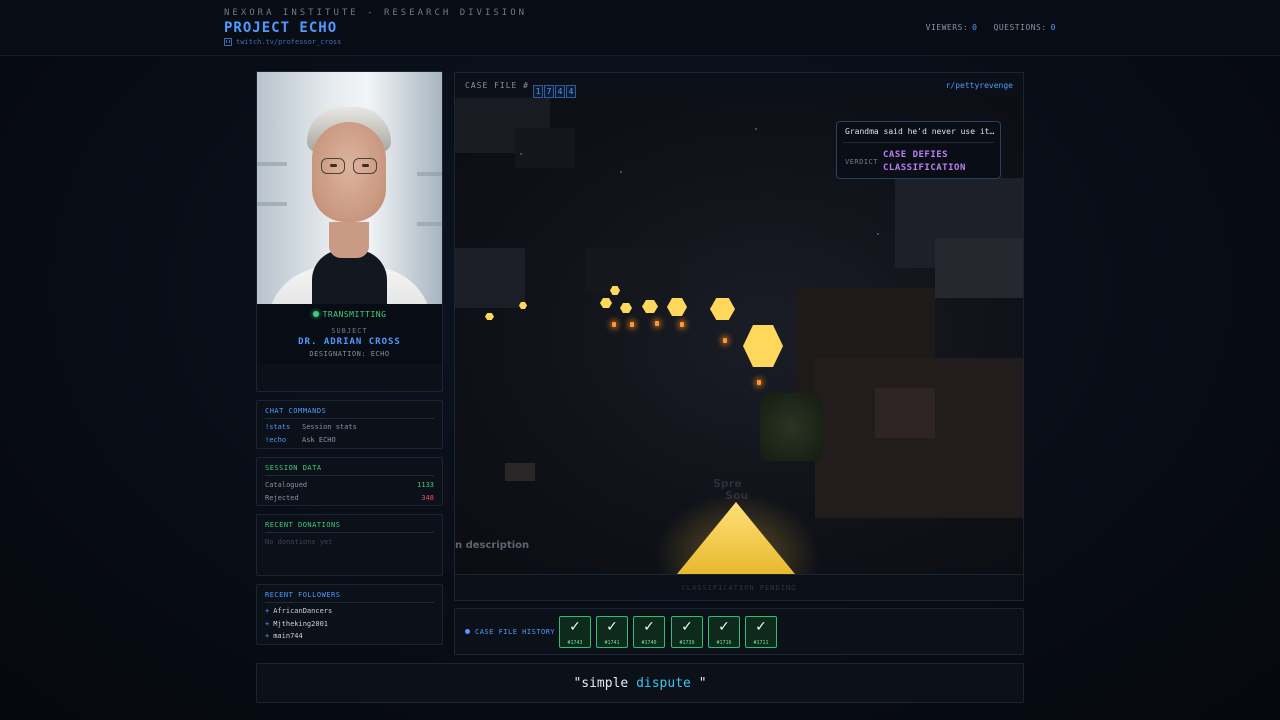  What do you see at coordinates (1025, 27) in the screenshot?
I see `questions-stat: QUESTIONS: 0` at bounding box center [1025, 27].